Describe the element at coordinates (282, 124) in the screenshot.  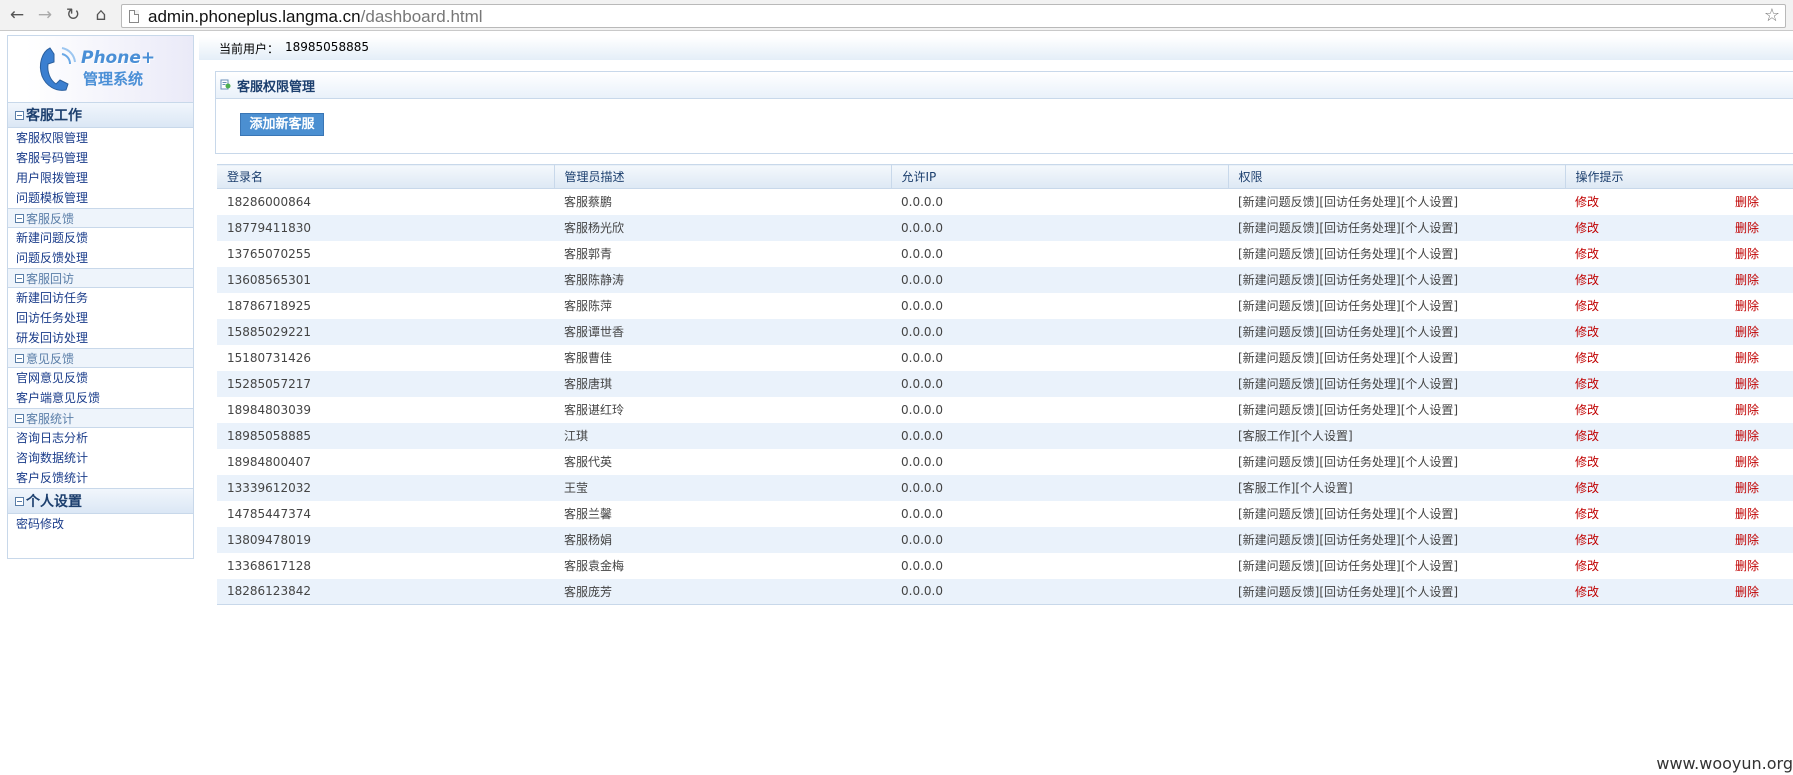
I see `add-service-button: 添加新客服` at that location.